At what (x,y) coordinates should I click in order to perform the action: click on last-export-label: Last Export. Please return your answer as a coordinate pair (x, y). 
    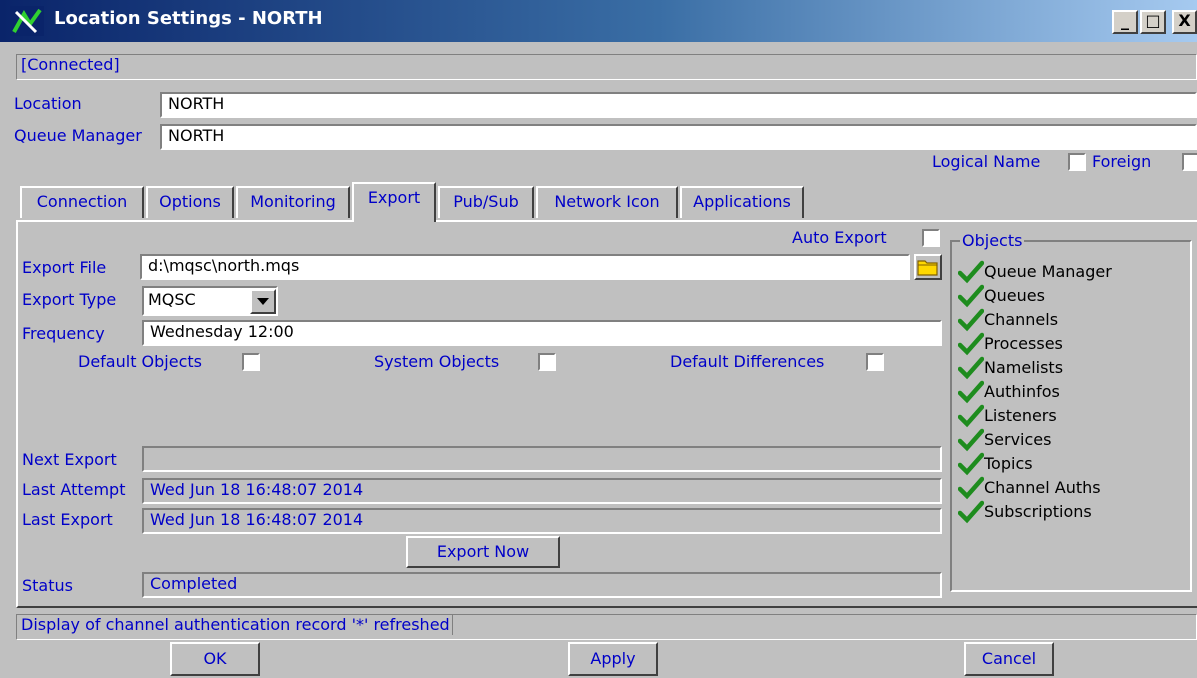
    Looking at the image, I should click on (67, 519).